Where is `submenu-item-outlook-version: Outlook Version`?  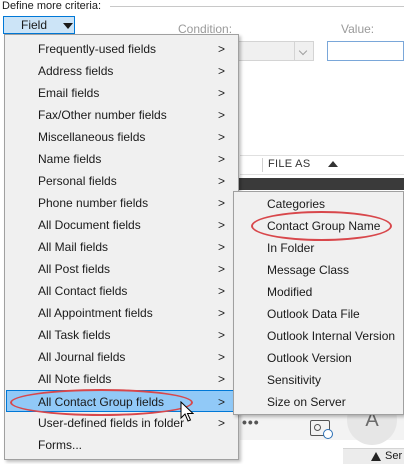 submenu-item-outlook-version: Outlook Version is located at coordinates (318, 358).